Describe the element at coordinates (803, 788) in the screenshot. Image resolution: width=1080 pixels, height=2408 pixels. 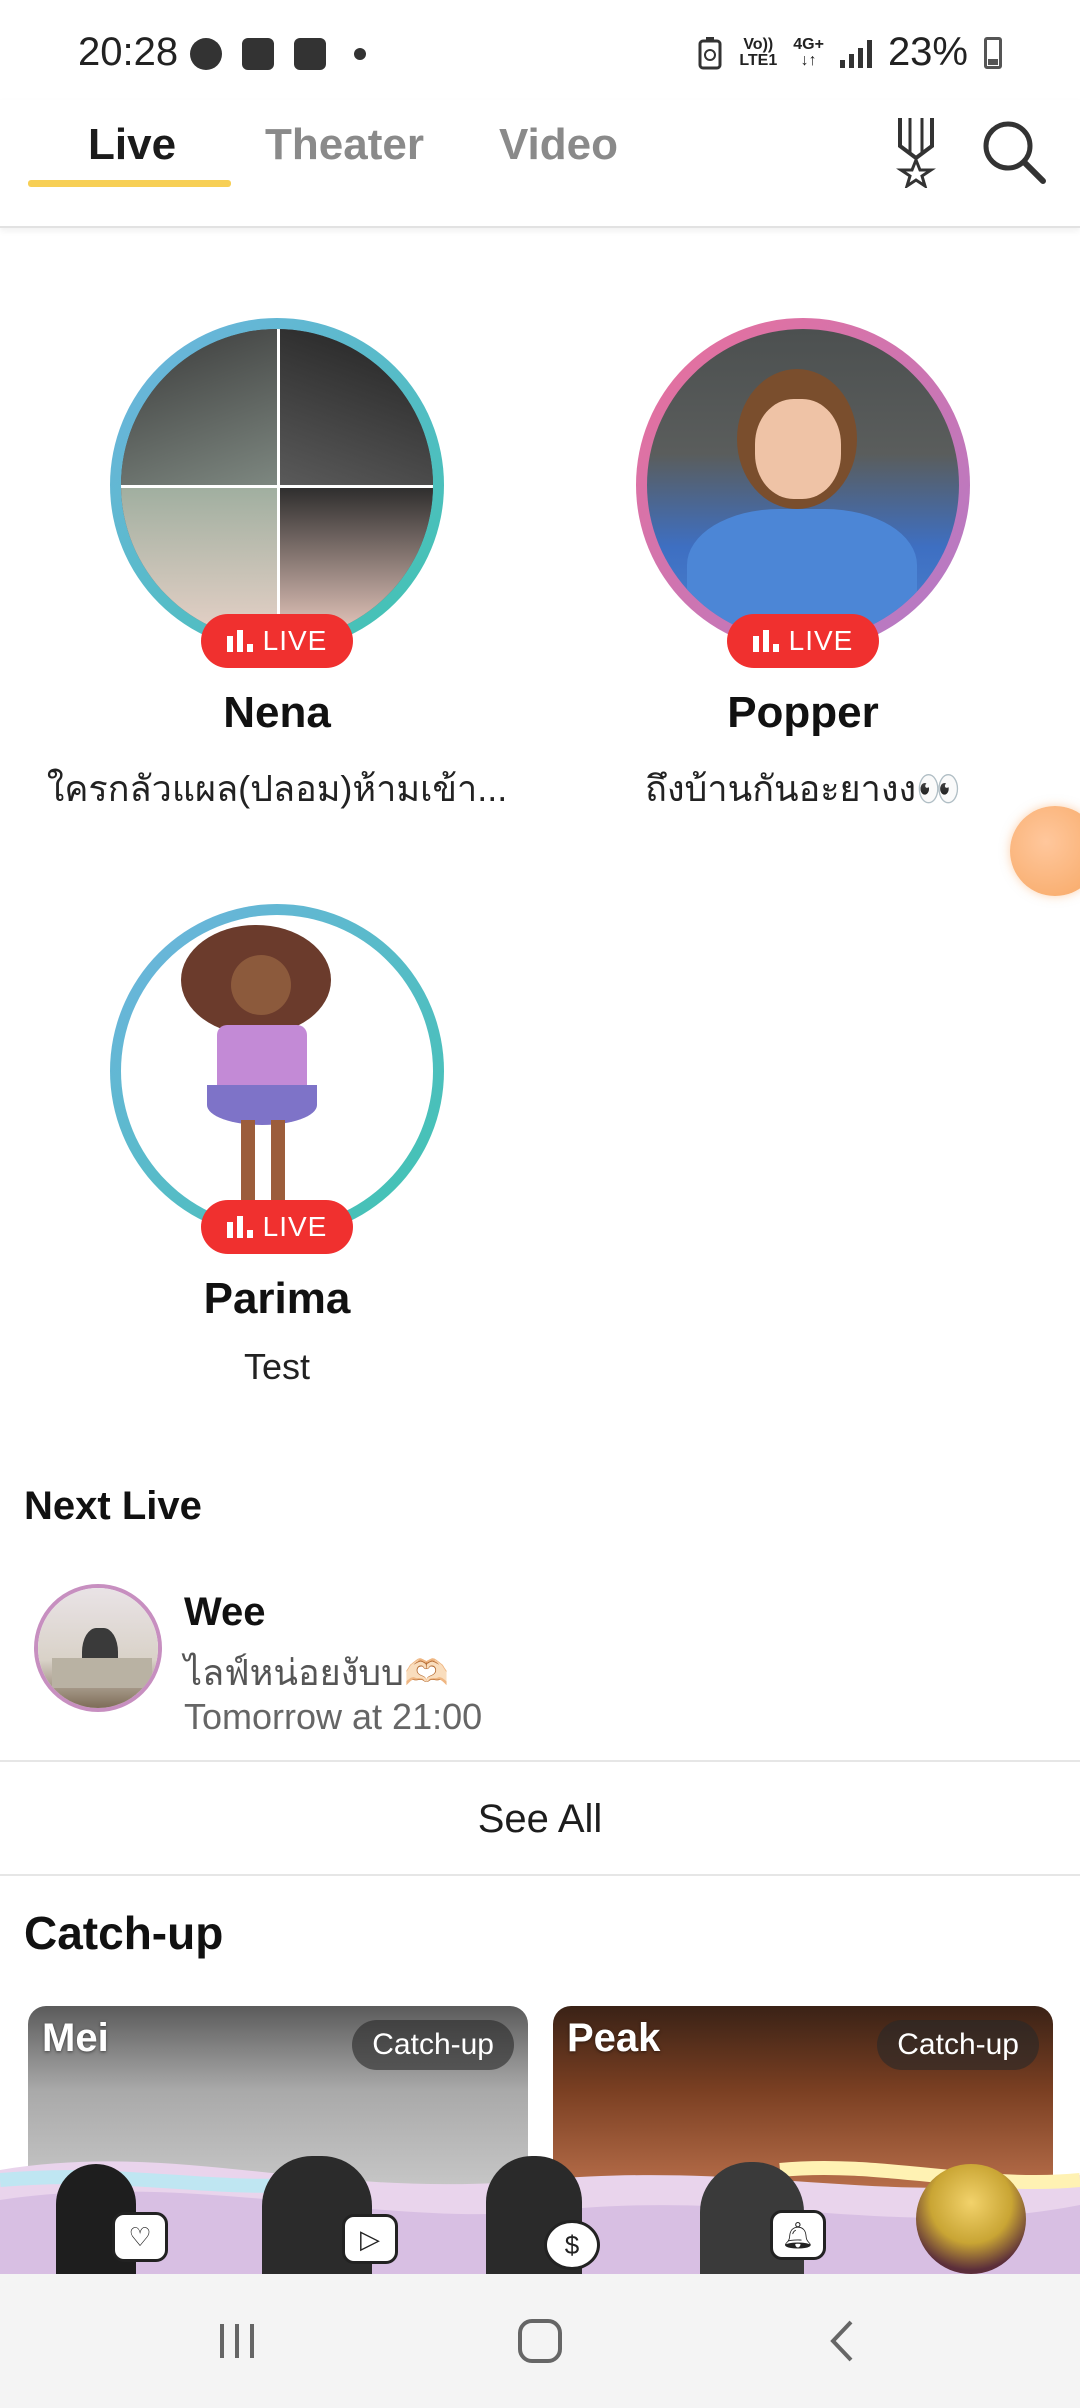
I see `live-description: ถึงบ้านกันอะยางง👀` at that location.